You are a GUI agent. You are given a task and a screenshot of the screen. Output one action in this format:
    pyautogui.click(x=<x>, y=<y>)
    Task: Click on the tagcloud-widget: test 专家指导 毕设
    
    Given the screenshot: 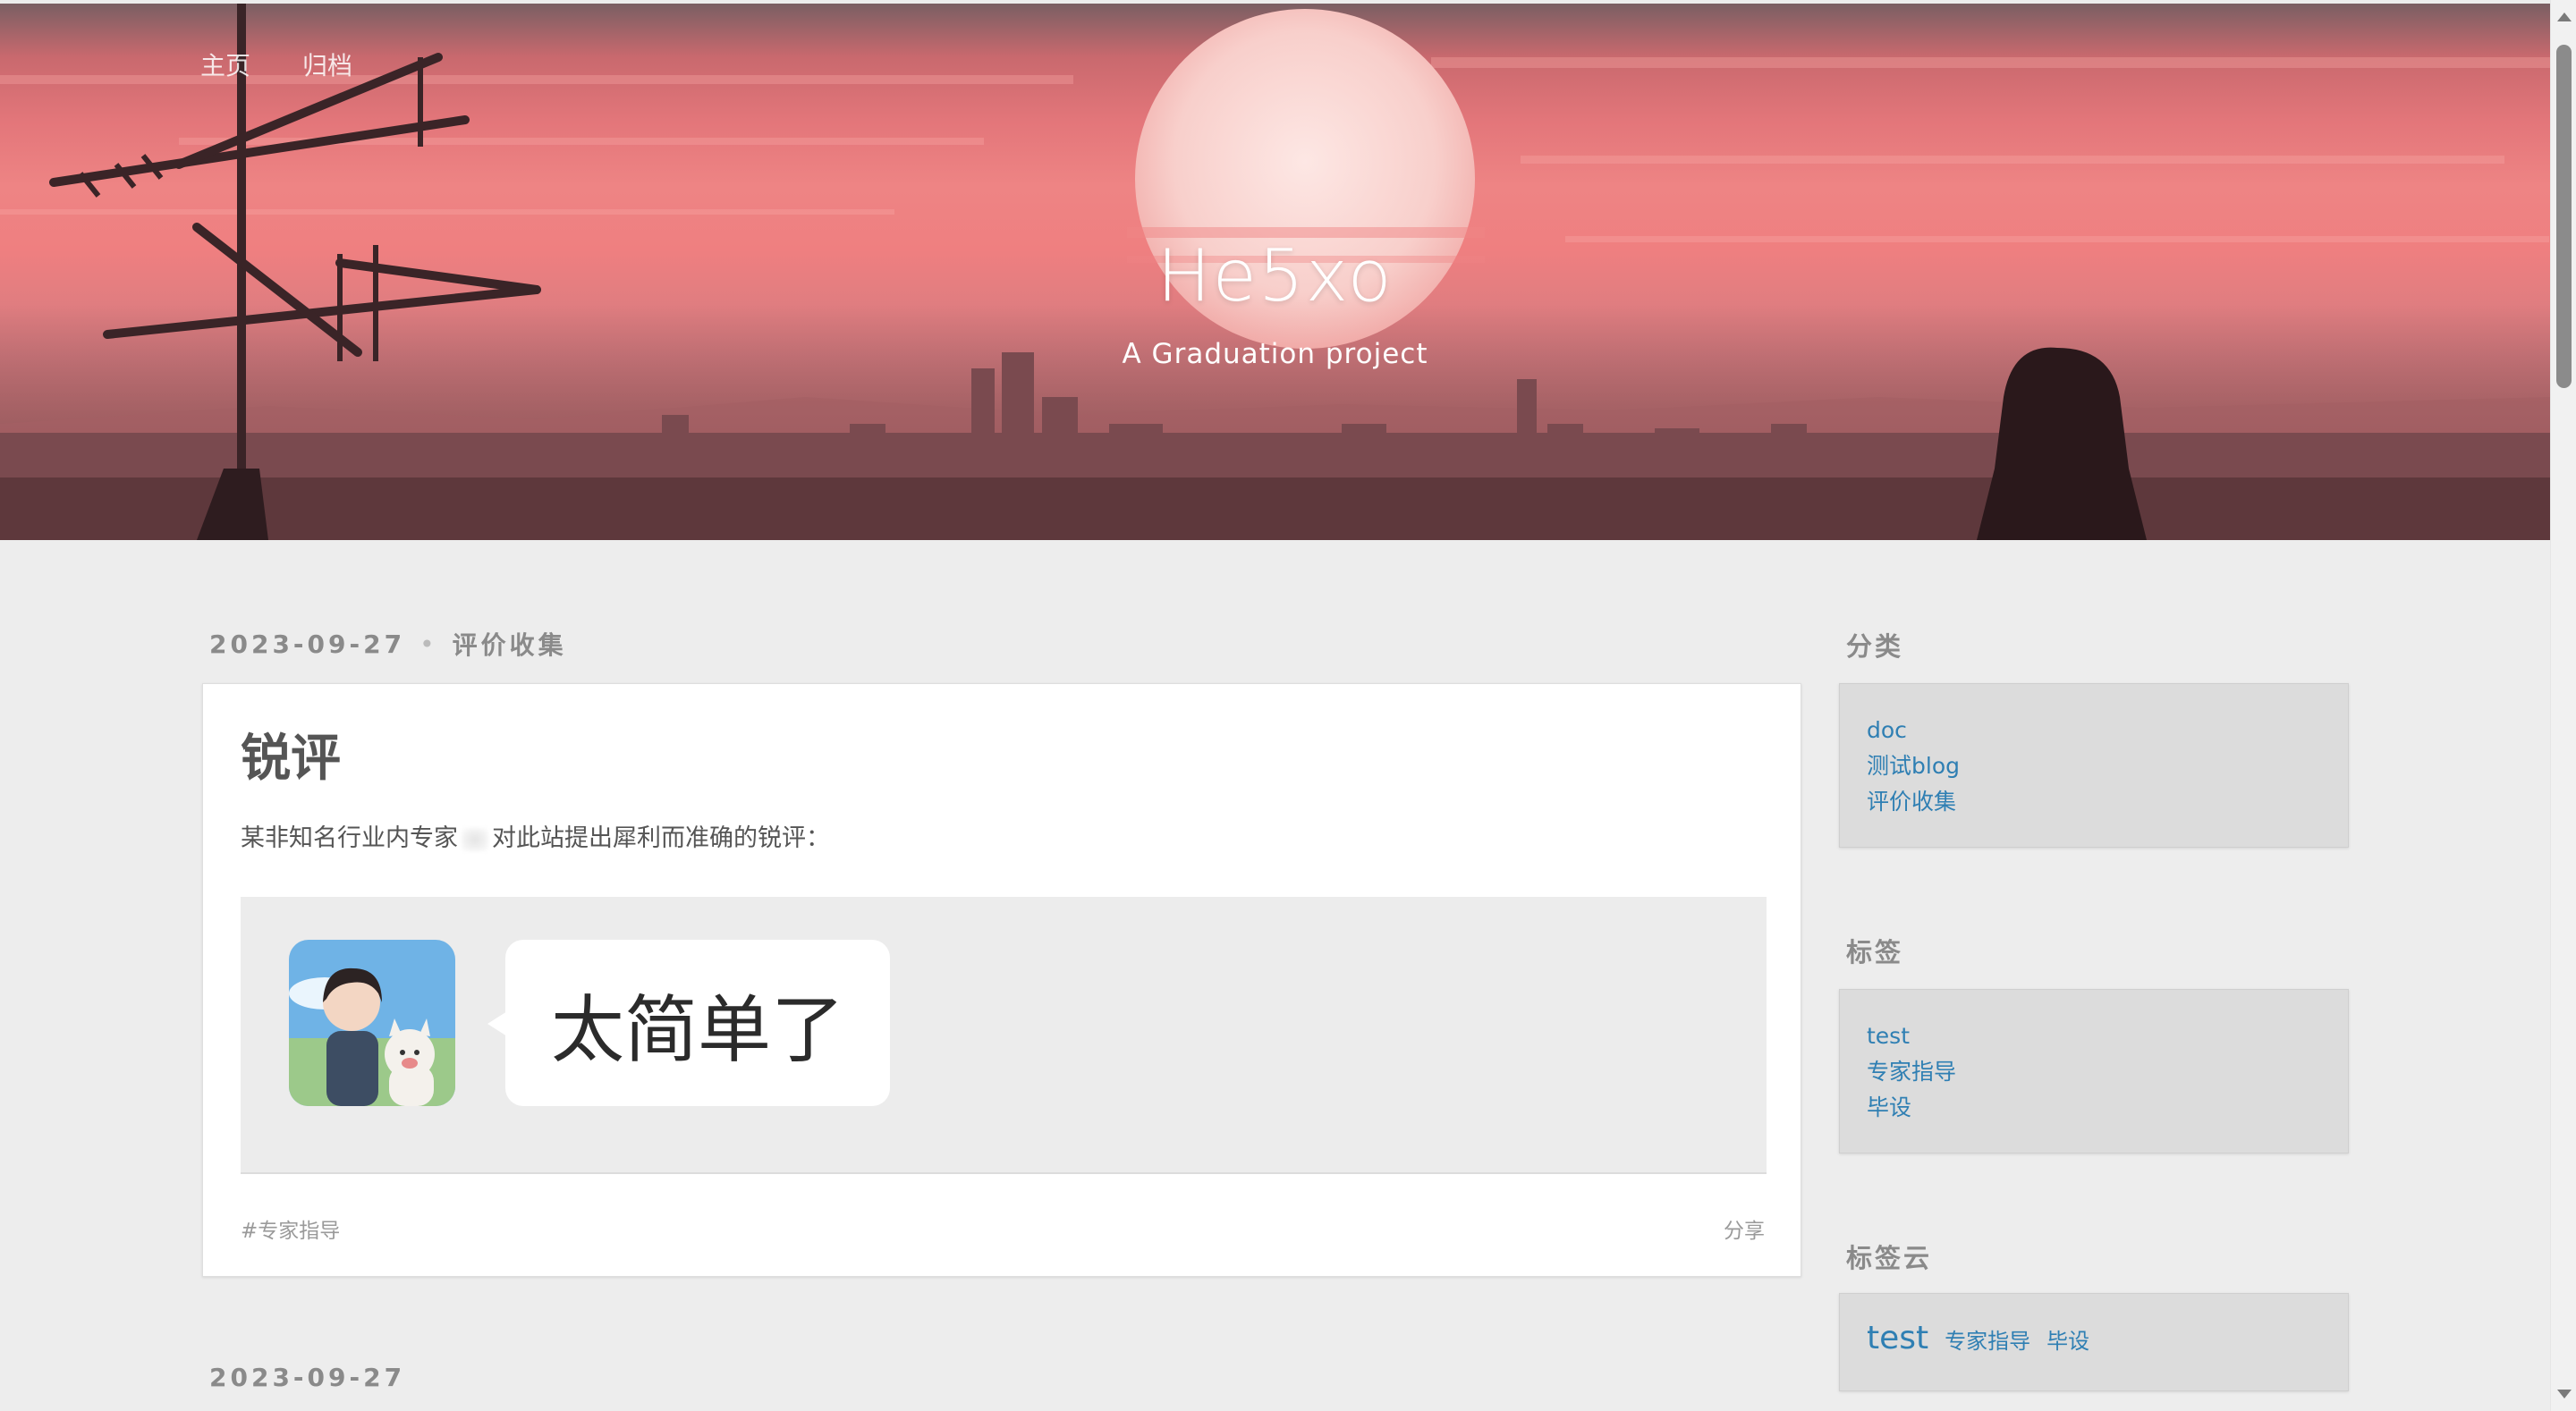 What is the action you would take?
    pyautogui.click(x=2094, y=1342)
    